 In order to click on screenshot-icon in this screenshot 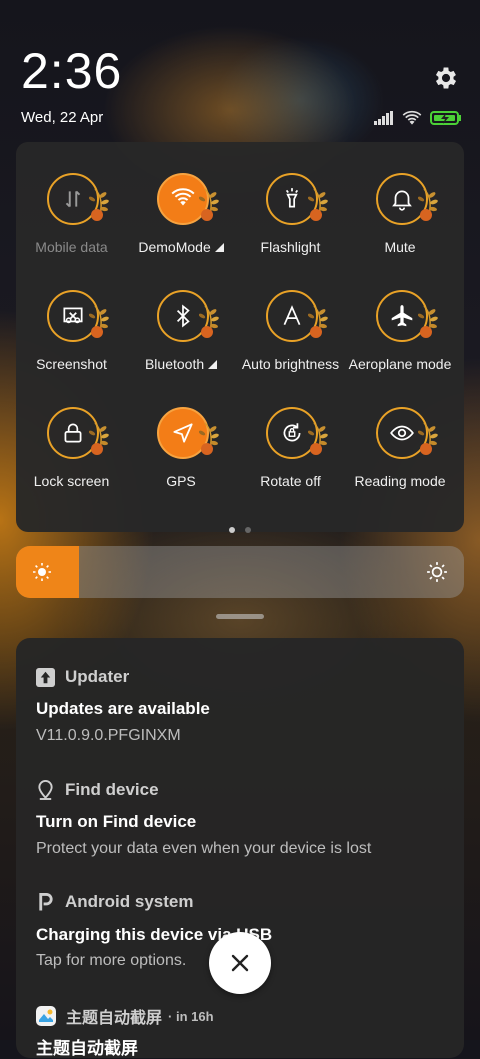, I will do `click(73, 315)`.